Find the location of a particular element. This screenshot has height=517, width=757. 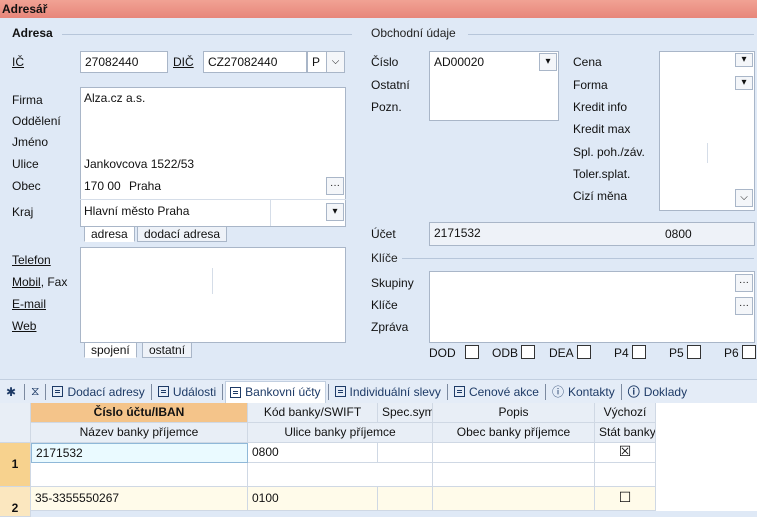

cell-account: 2171532 is located at coordinates (139, 453).